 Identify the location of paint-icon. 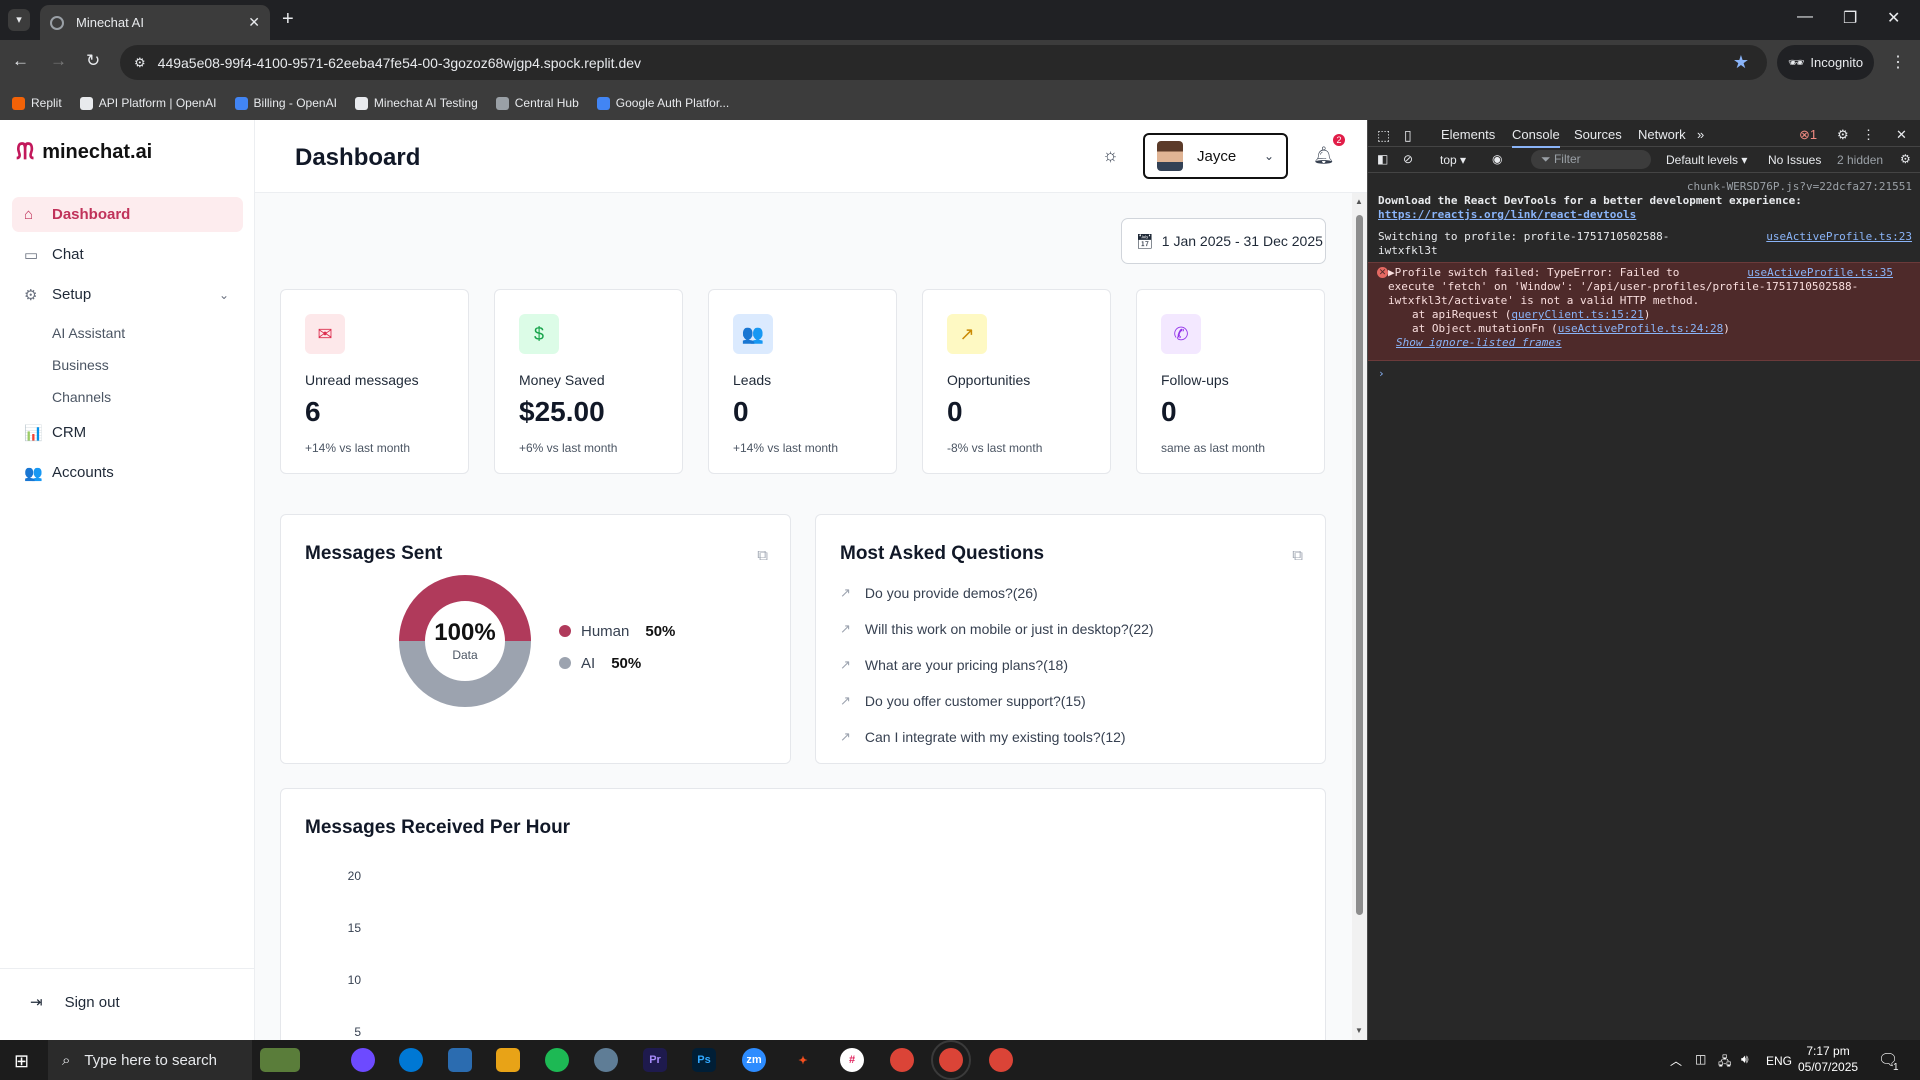
(606, 1060).